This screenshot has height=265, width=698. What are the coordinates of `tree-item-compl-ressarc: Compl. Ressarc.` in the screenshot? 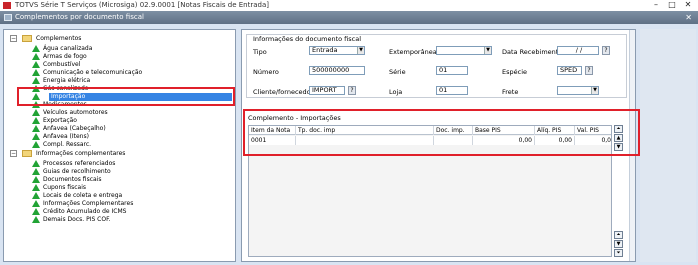 It's located at (127, 145).